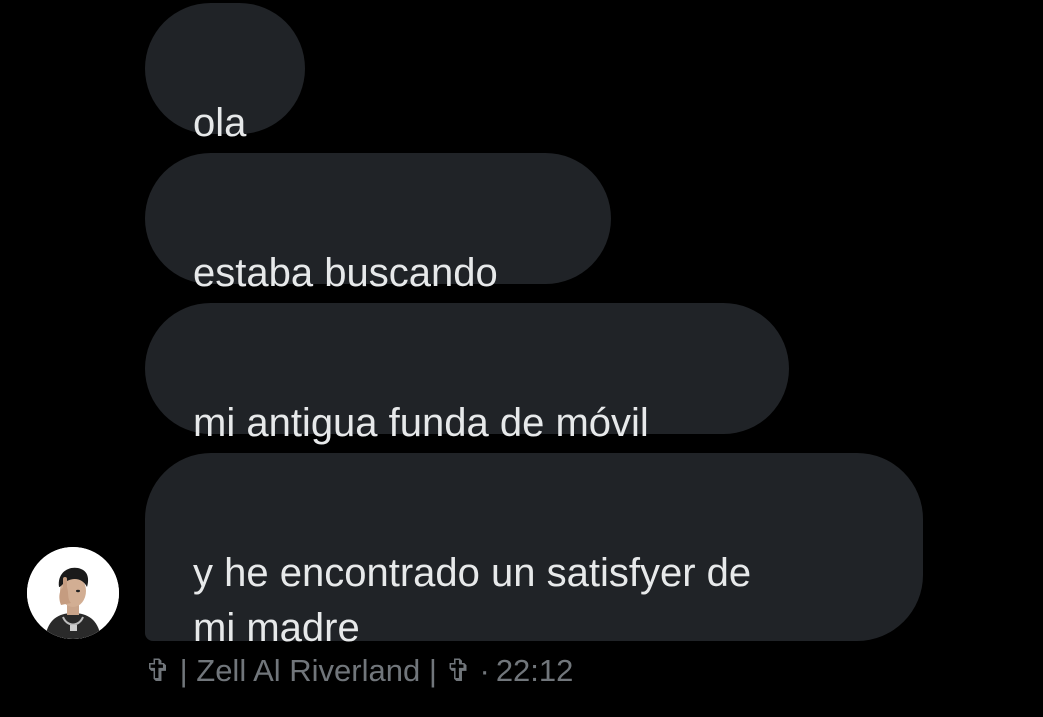 The height and width of the screenshot is (717, 1043). I want to click on timestamp: 22:12, so click(534, 670).